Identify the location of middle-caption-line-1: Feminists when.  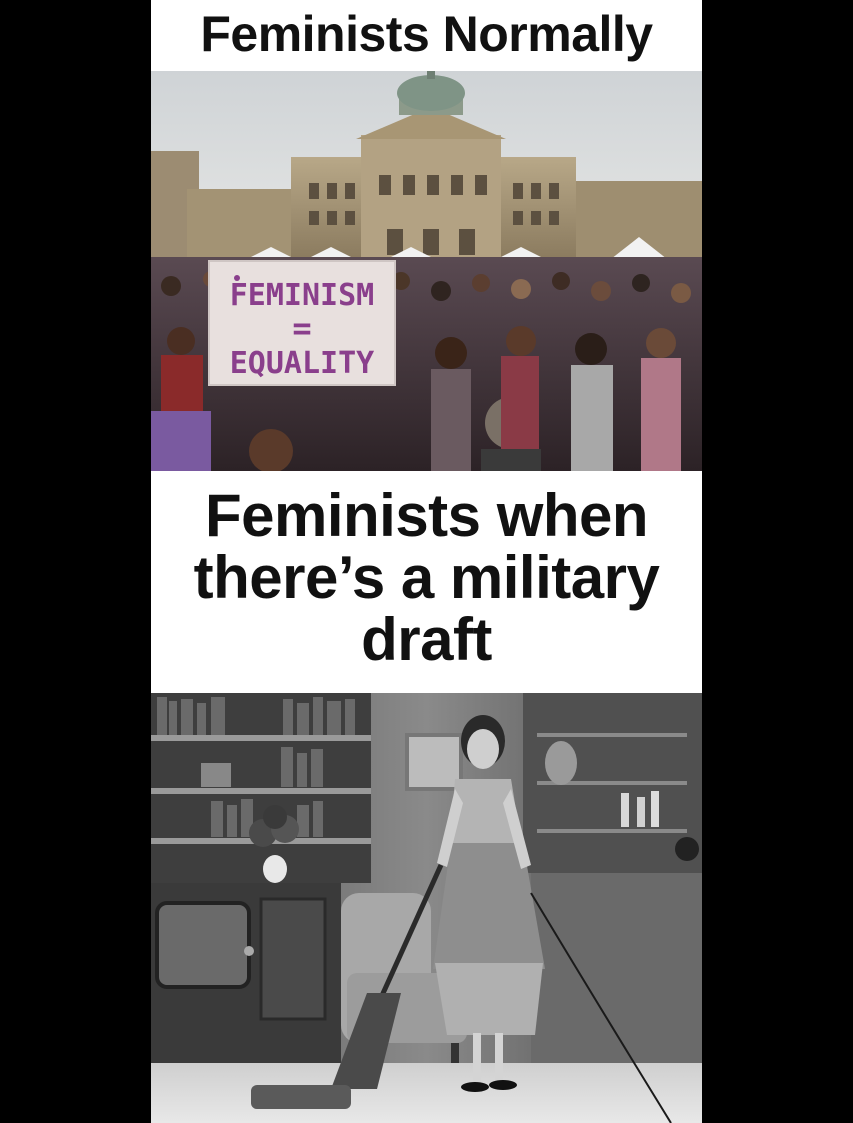
(426, 515).